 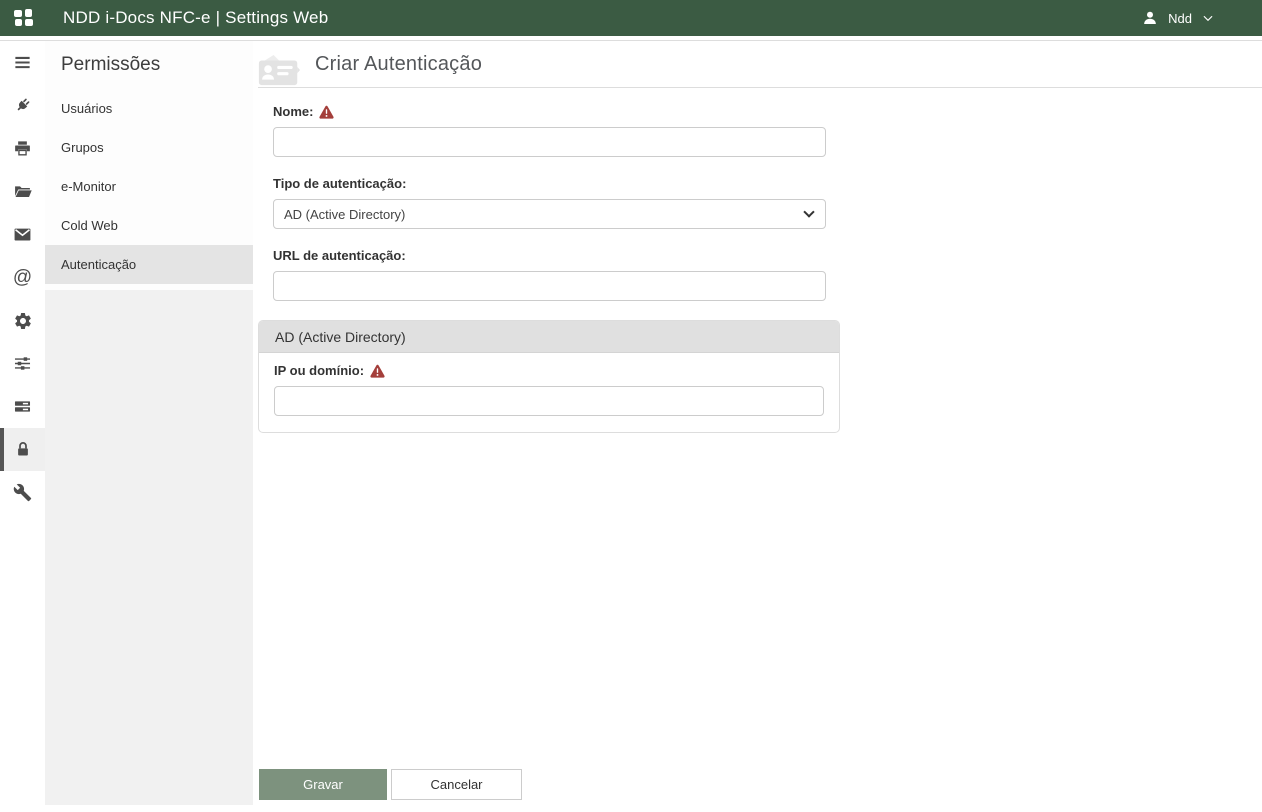 I want to click on sidebar-item-e-monitor: e-Monitor, so click(x=149, y=186).